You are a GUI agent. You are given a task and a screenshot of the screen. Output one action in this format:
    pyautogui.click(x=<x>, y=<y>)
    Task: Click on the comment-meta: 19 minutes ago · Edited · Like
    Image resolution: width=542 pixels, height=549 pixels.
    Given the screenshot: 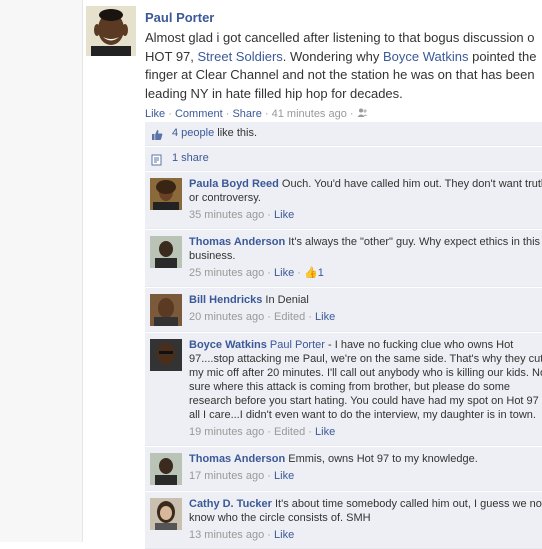 What is the action you would take?
    pyautogui.click(x=262, y=432)
    